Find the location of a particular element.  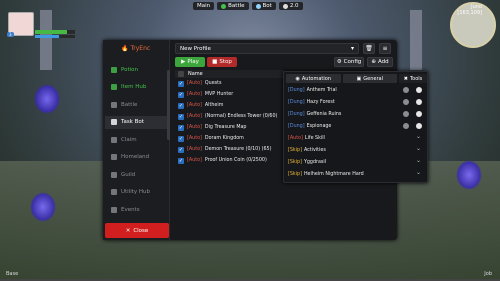

task-row: ✓ [Auto] Quests is located at coordinates (229, 83).